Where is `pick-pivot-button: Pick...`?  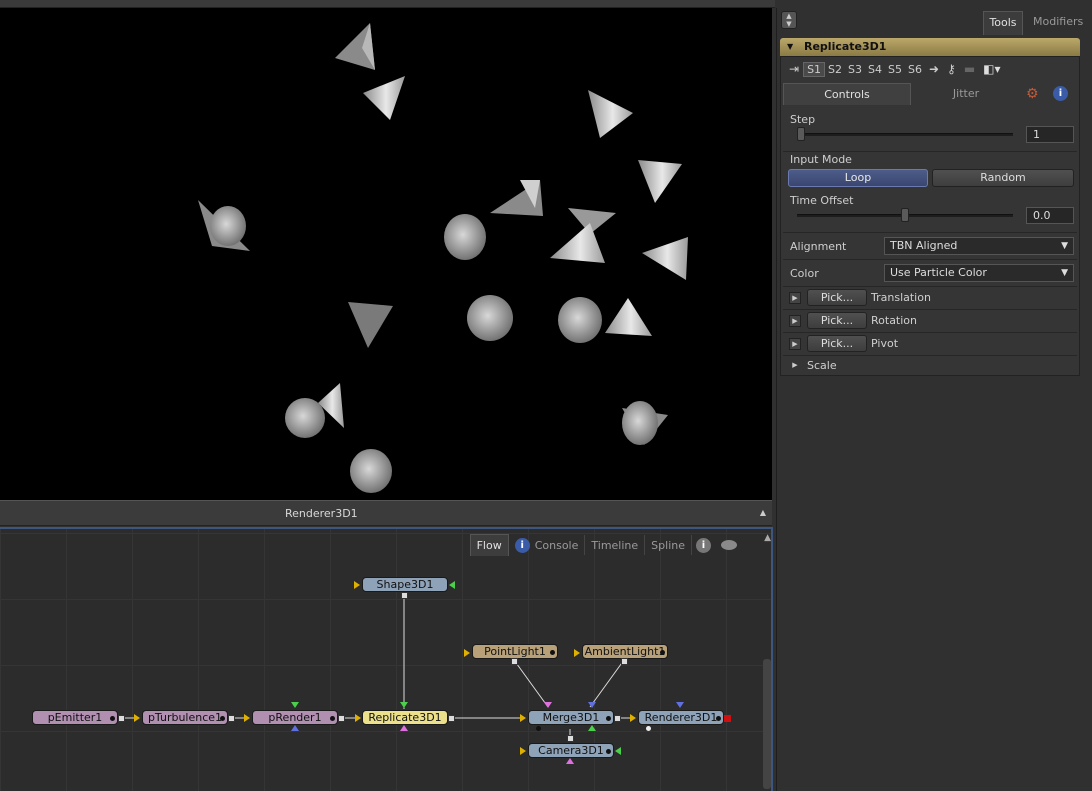 pick-pivot-button: Pick... is located at coordinates (837, 343).